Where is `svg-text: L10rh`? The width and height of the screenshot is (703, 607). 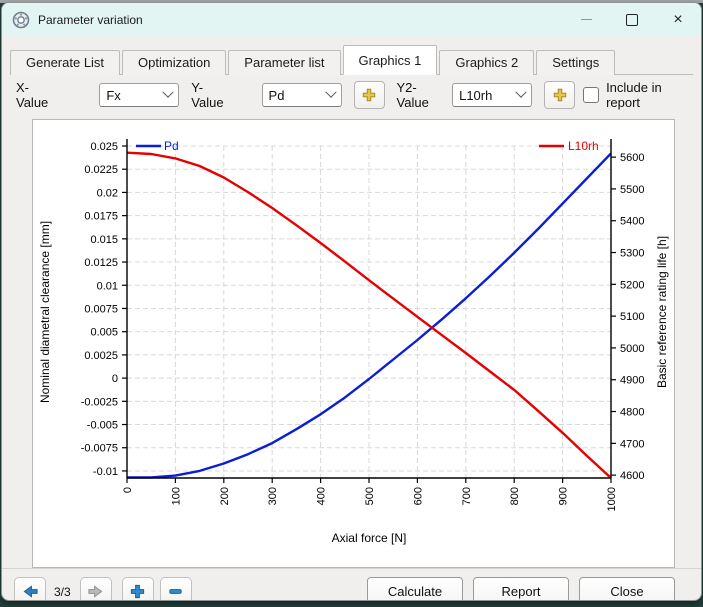 svg-text: L10rh is located at coordinates (583, 146).